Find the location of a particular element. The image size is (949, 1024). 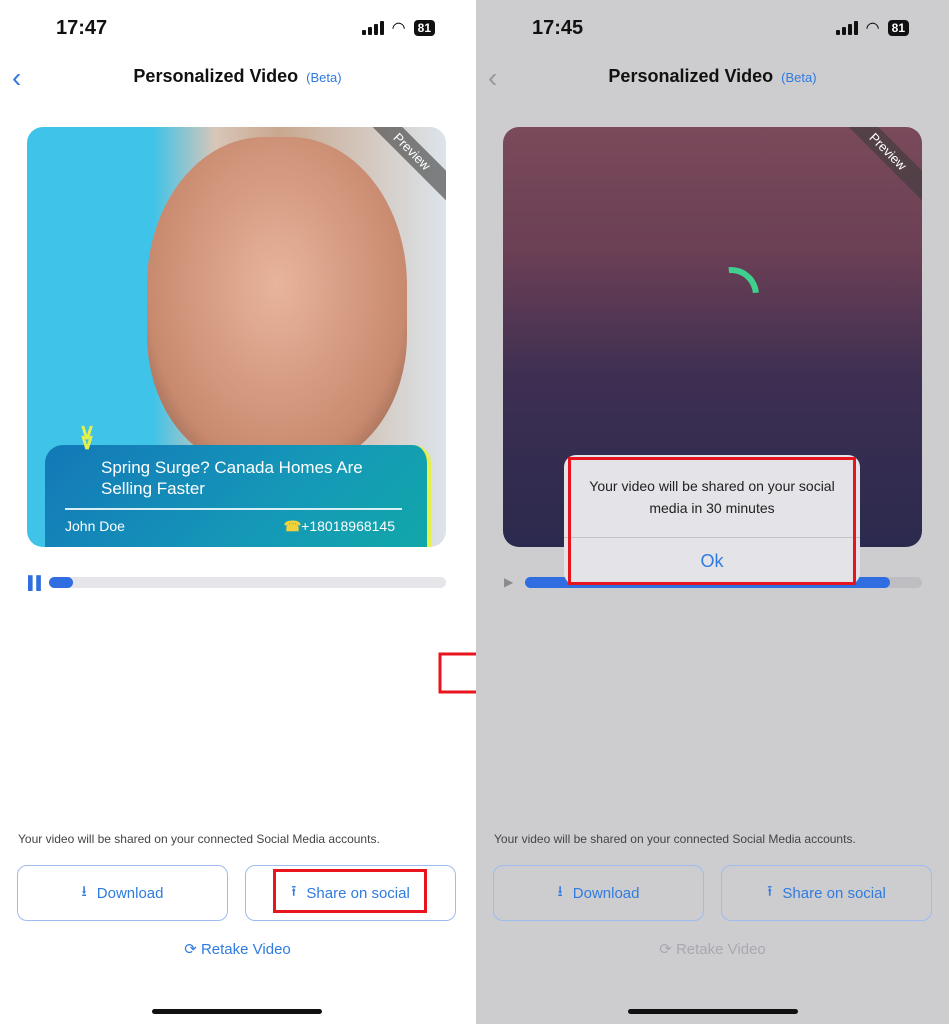

agent-name: John Doe is located at coordinates (95, 526).